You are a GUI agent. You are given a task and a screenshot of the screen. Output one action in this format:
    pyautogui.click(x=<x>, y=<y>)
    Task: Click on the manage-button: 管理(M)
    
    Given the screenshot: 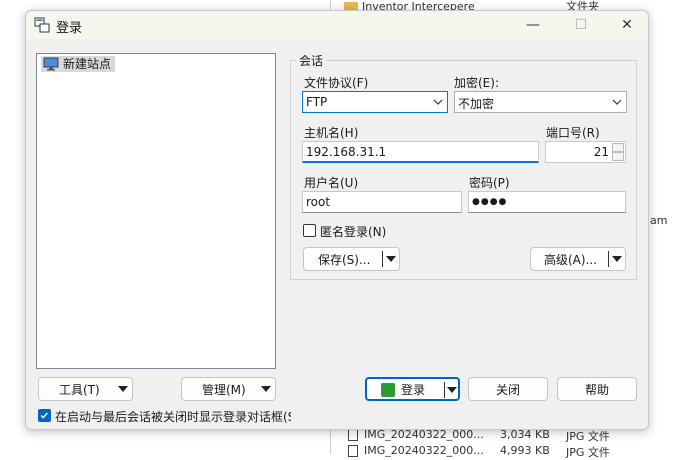 What is the action you would take?
    pyautogui.click(x=228, y=389)
    